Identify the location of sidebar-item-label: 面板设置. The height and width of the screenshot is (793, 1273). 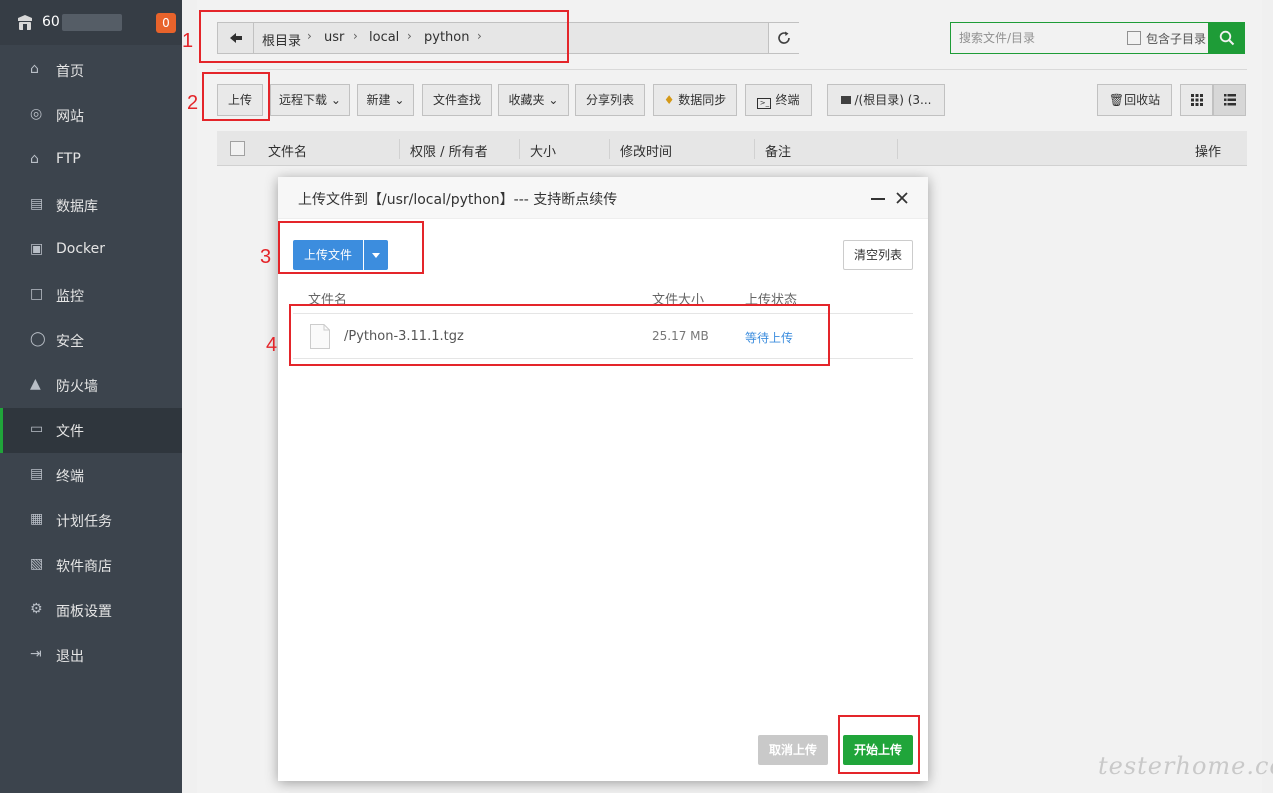
(84, 612).